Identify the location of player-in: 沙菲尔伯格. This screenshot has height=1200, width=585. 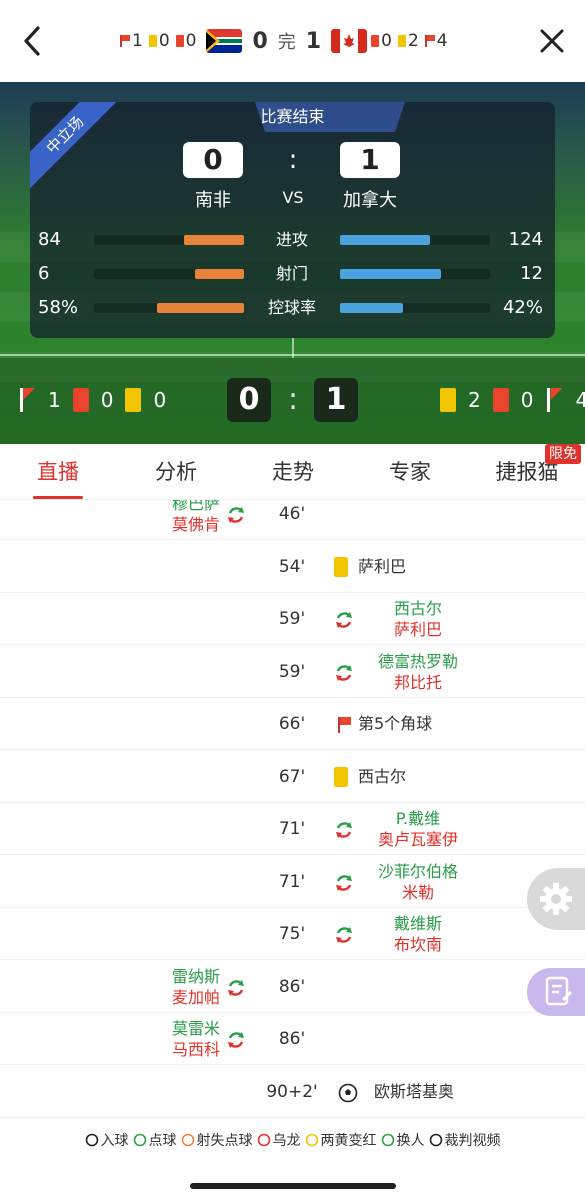
(418, 871).